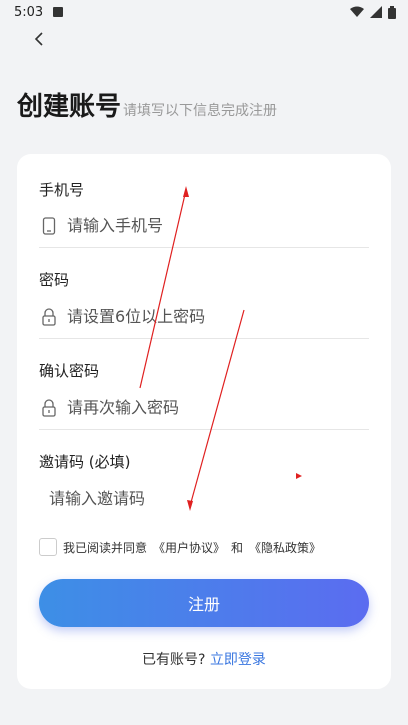 Image resolution: width=408 pixels, height=725 pixels. I want to click on status-bar: 5:03, so click(204, 12).